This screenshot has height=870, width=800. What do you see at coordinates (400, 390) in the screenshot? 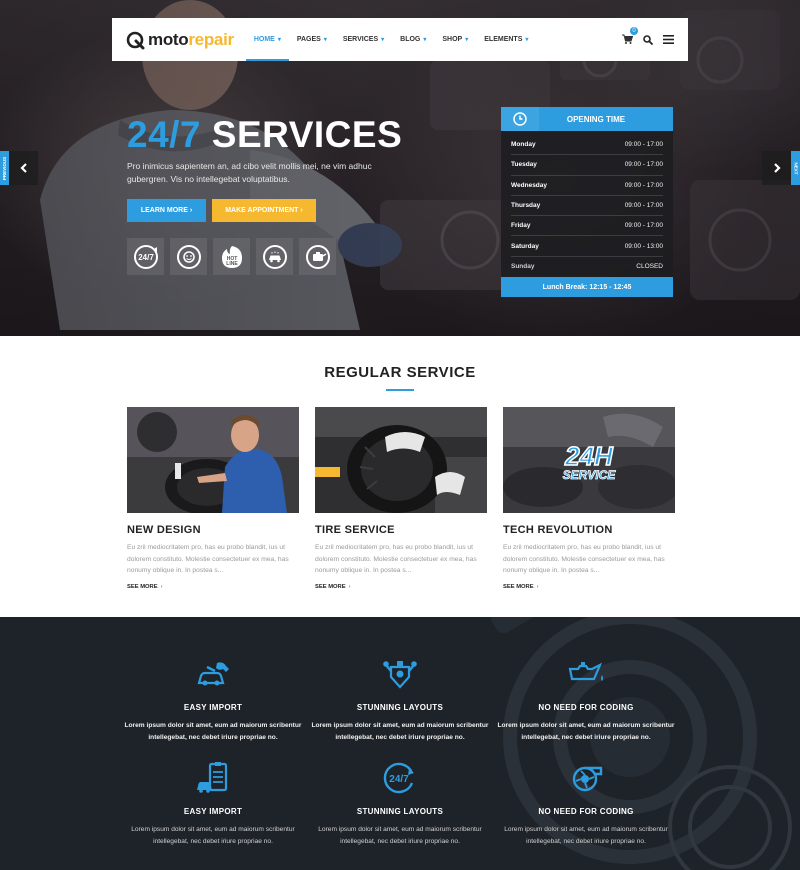
I see `title-underline` at bounding box center [400, 390].